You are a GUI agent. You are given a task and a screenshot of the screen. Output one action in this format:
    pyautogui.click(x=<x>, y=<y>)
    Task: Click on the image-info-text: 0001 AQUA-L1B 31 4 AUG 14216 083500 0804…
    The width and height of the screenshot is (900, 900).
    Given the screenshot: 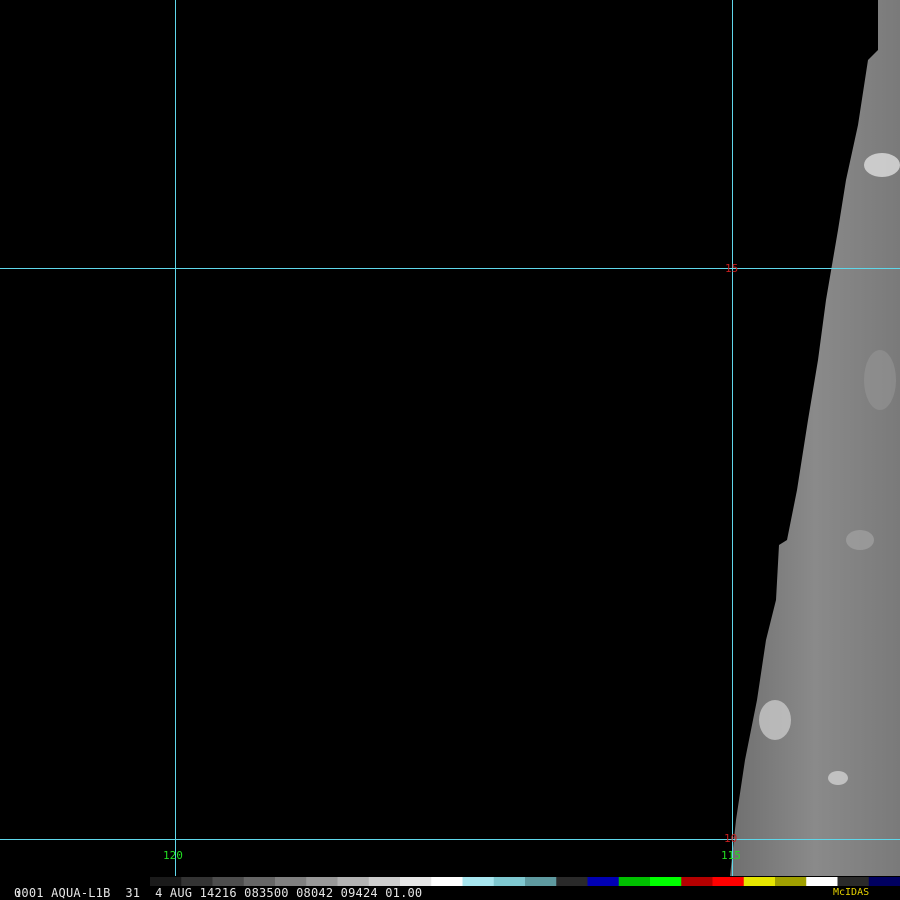 What is the action you would take?
    pyautogui.click(x=218, y=893)
    